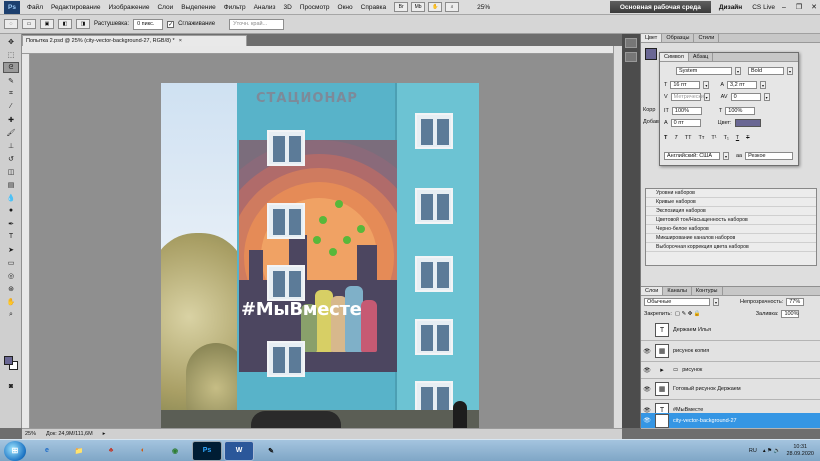 The image size is (820, 461). I want to click on layer-name: рисунок, so click(692, 370).